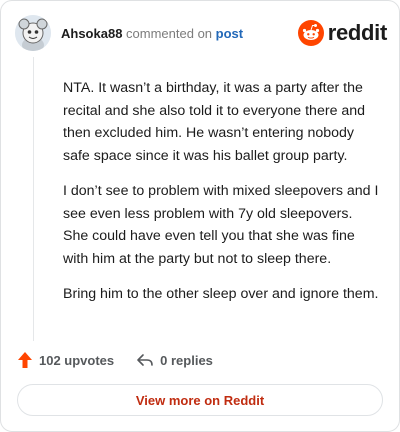 Image resolution: width=400 pixels, height=432 pixels. I want to click on brand-wordmark: reddit, so click(357, 32).